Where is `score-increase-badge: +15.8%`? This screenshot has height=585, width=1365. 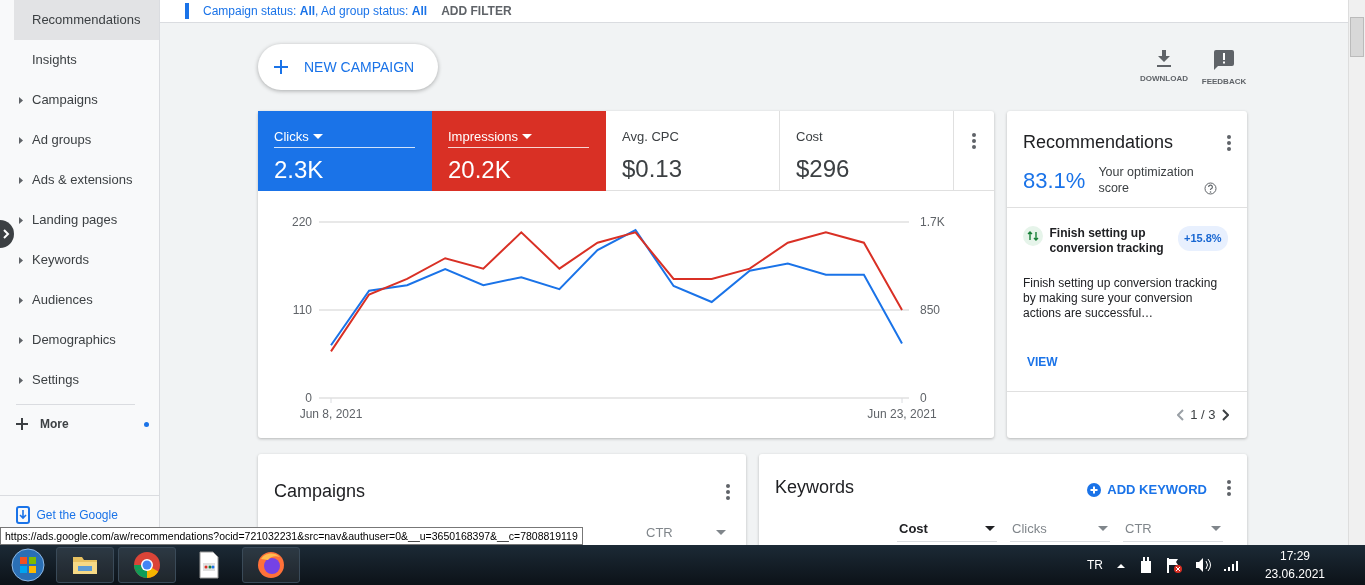 score-increase-badge: +15.8% is located at coordinates (1203, 238).